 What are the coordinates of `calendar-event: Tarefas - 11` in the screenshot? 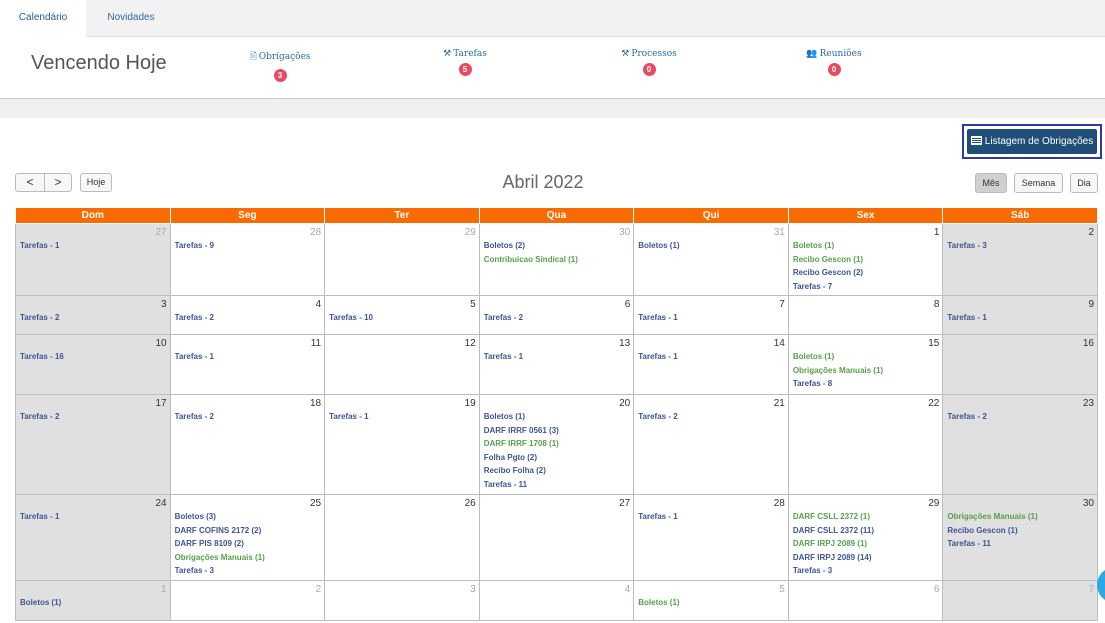 It's located at (557, 485).